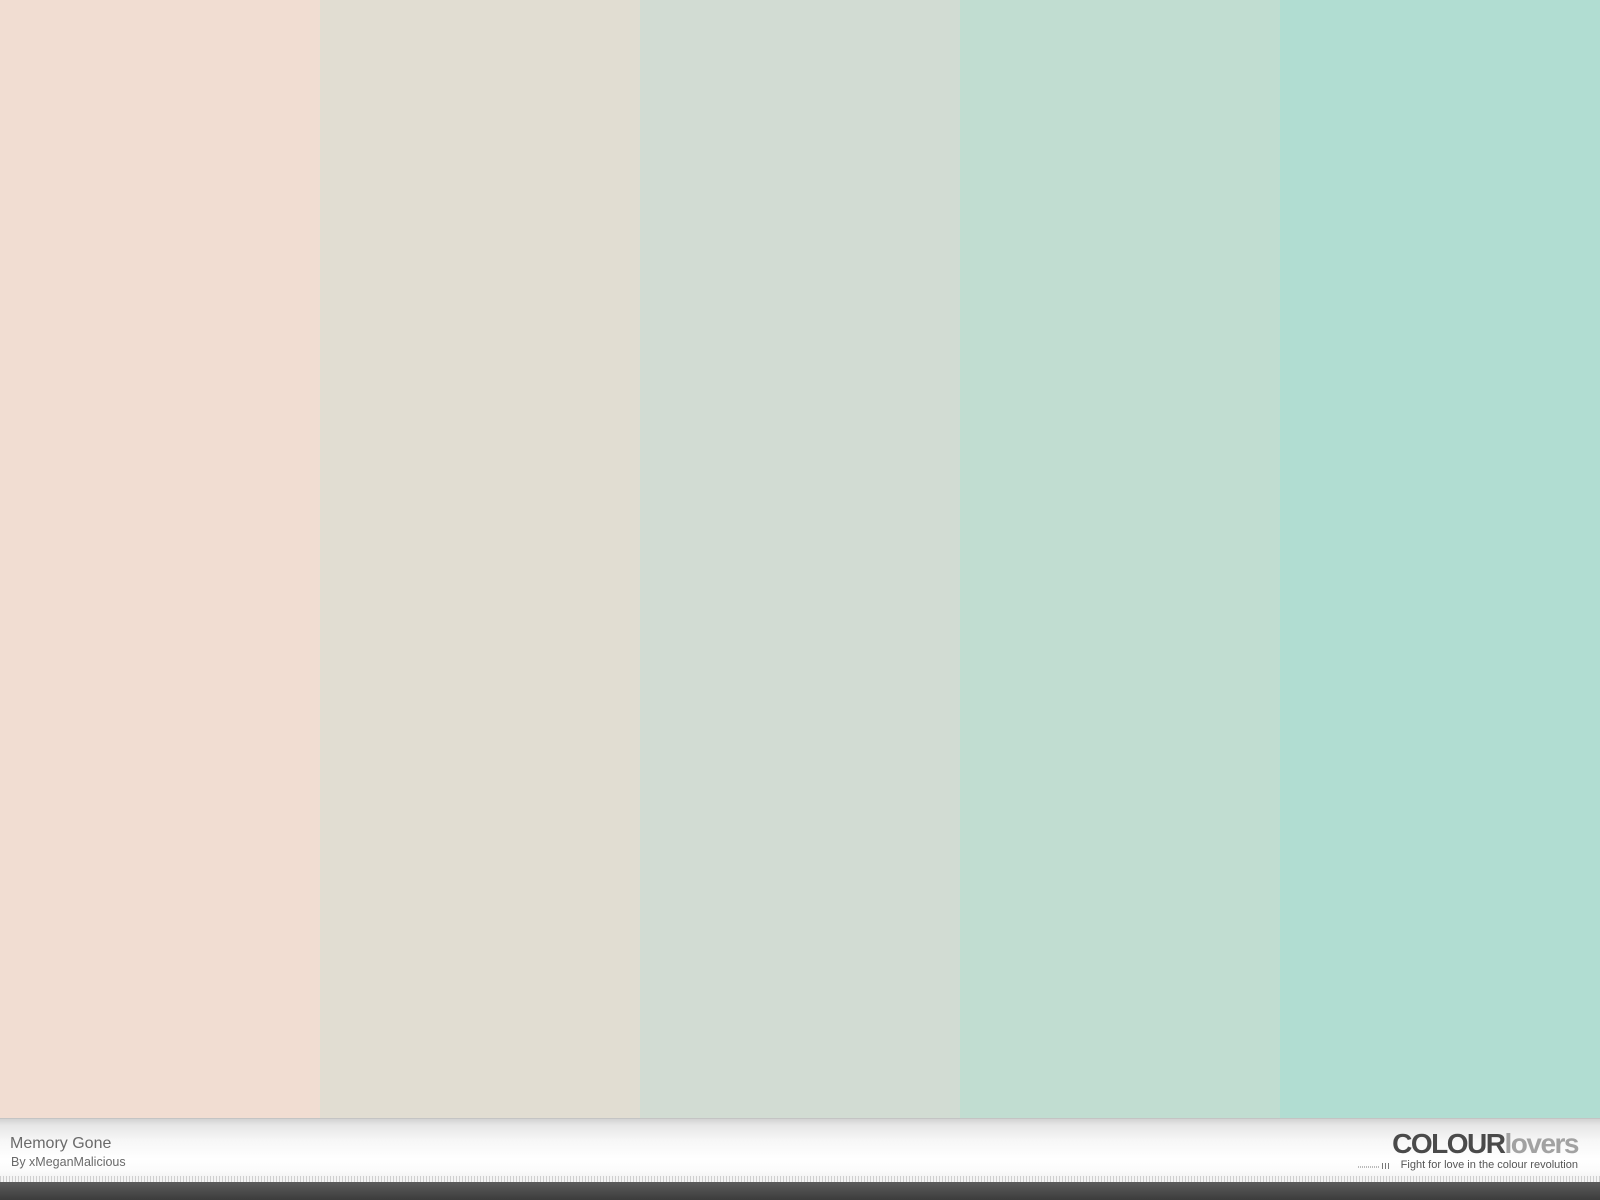 This screenshot has width=1600, height=1200. I want to click on dotted-line-icon, so click(1373, 1166).